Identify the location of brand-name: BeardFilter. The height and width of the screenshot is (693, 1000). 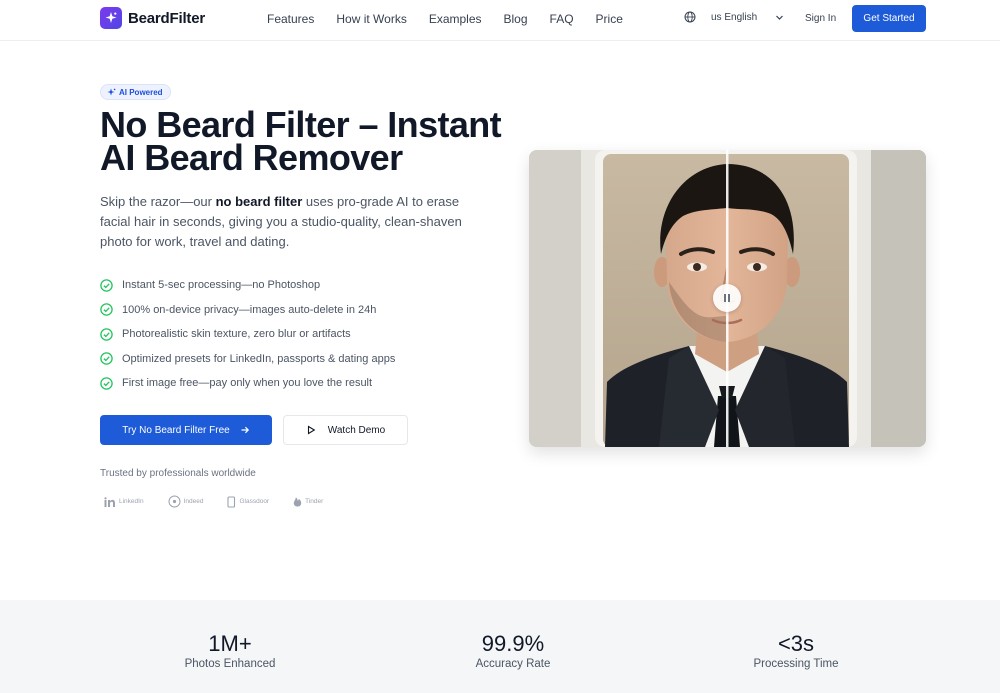
(166, 18).